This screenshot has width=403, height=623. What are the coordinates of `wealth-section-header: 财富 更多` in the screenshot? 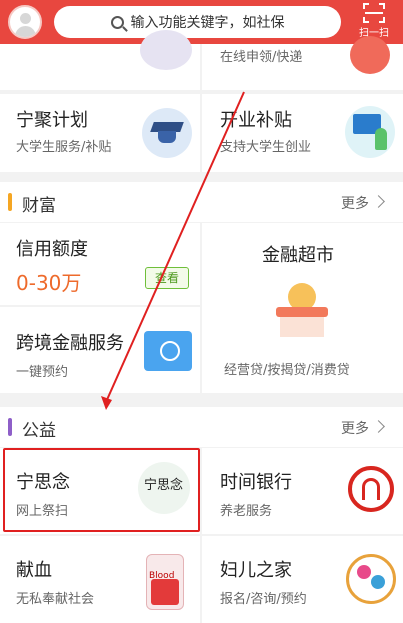 It's located at (201, 202).